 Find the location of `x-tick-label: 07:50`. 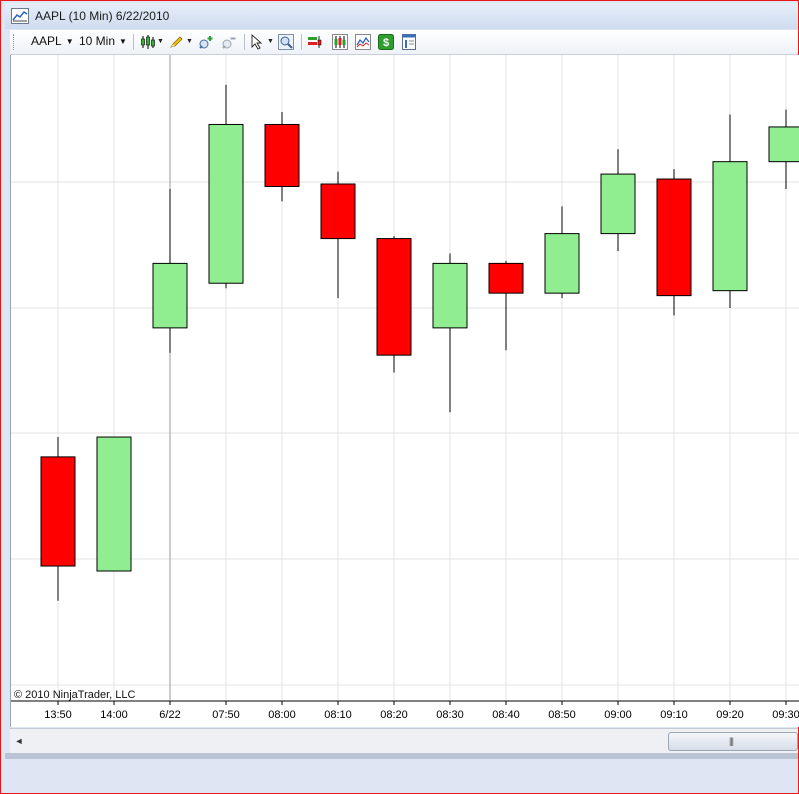

x-tick-label: 07:50 is located at coordinates (226, 715).